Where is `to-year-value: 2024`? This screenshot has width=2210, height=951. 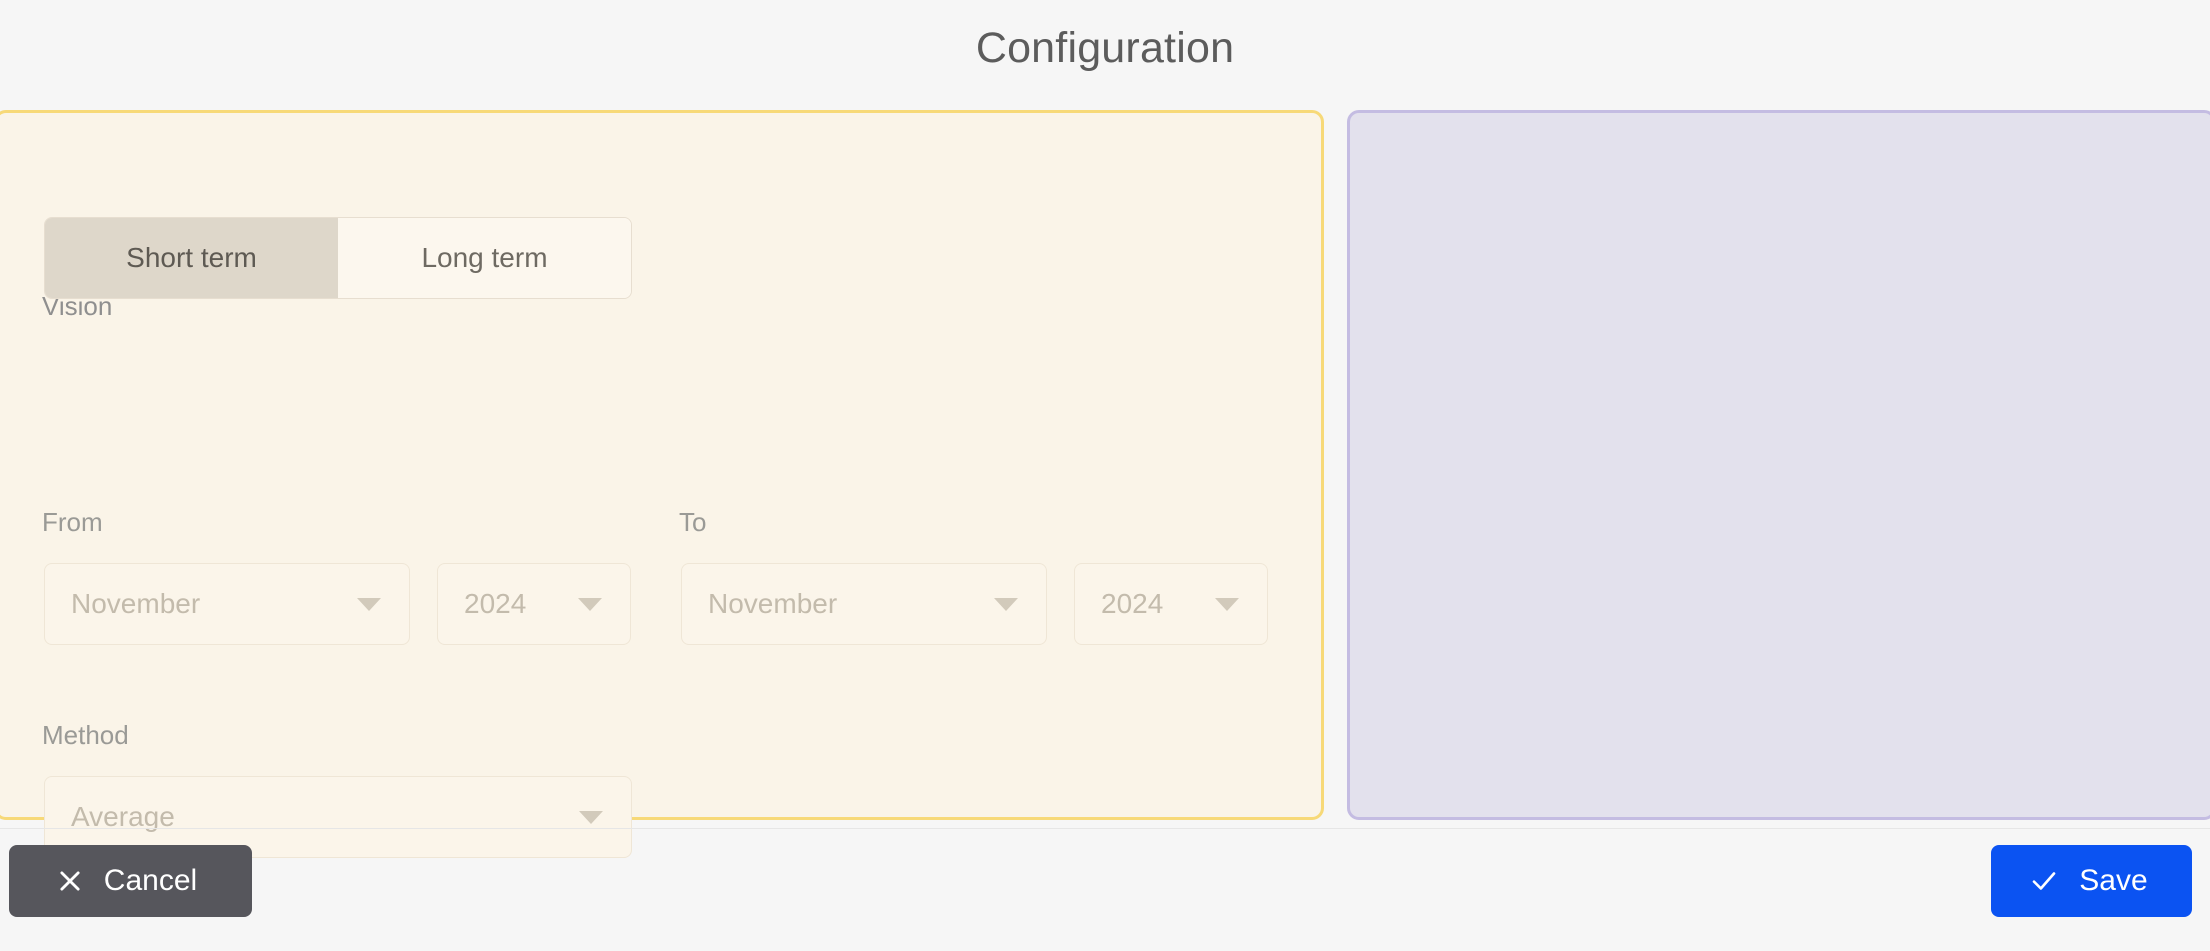
to-year-value: 2024 is located at coordinates (1132, 603).